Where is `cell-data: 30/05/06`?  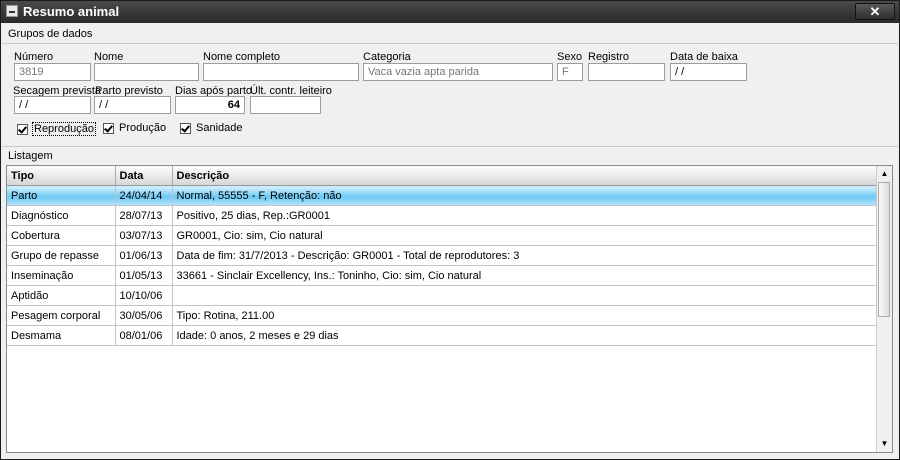
cell-data: 30/05/06 is located at coordinates (144, 315).